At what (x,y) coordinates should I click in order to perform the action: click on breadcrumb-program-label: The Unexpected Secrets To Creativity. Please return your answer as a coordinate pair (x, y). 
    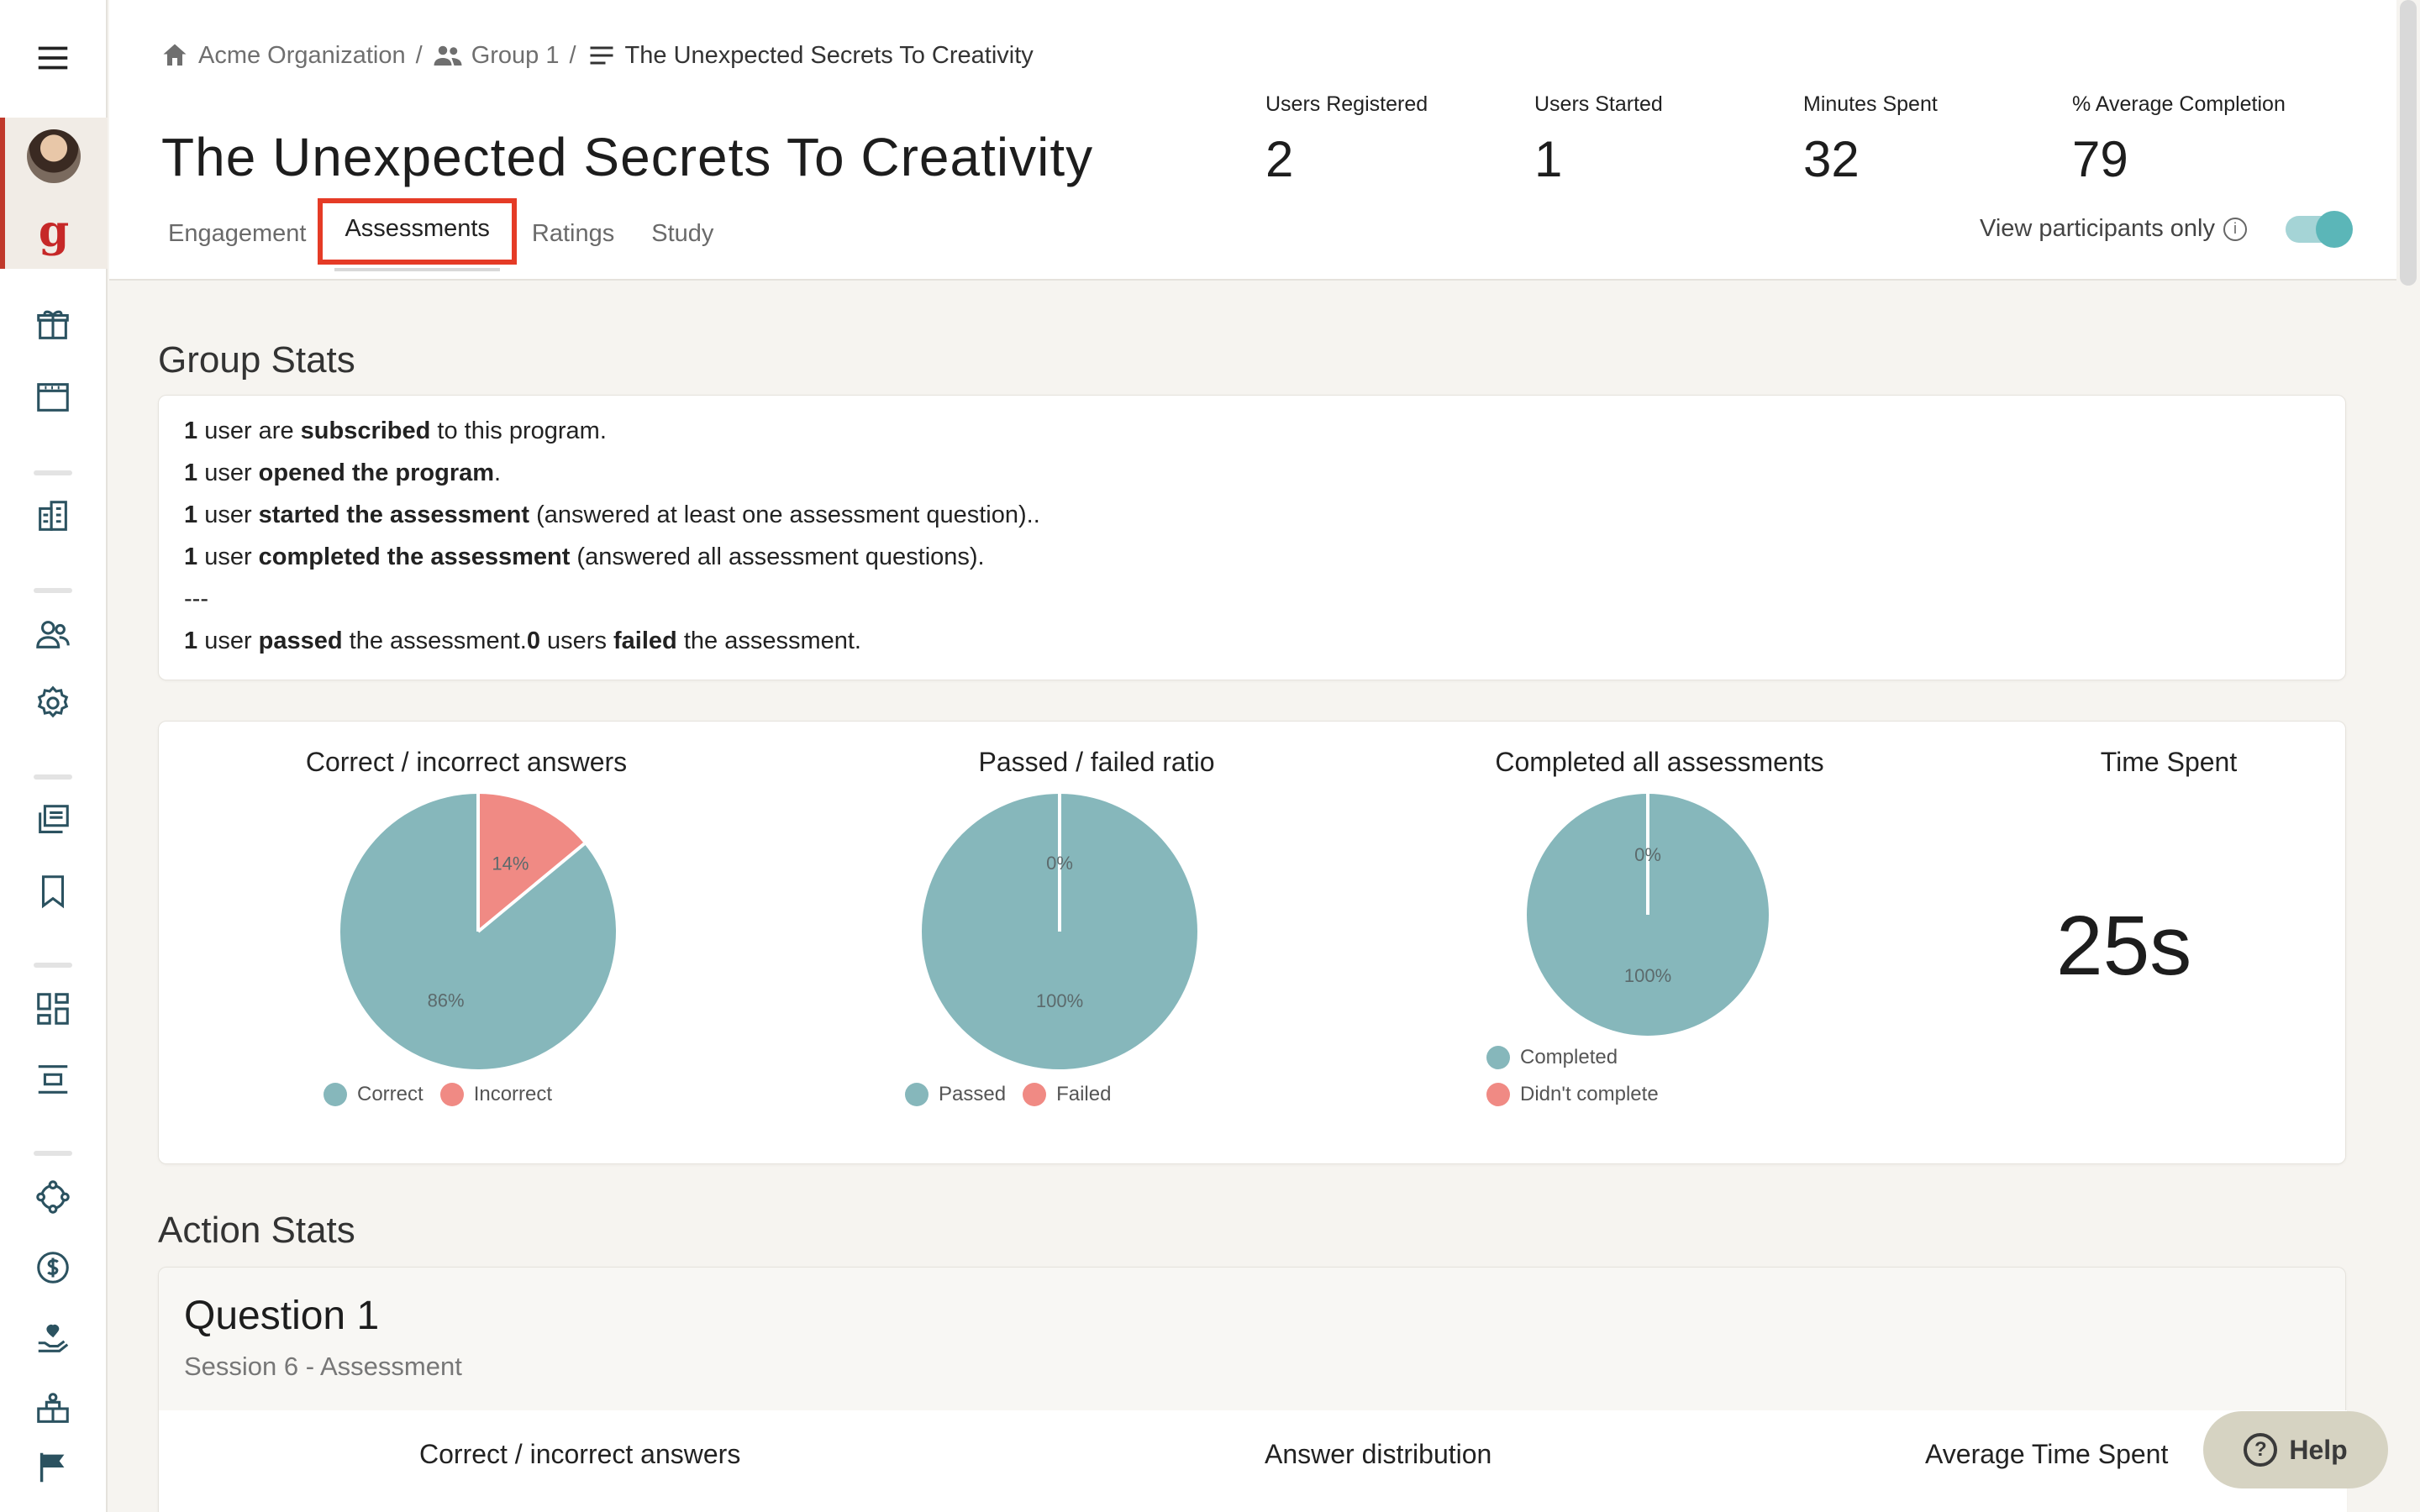
    Looking at the image, I should click on (829, 55).